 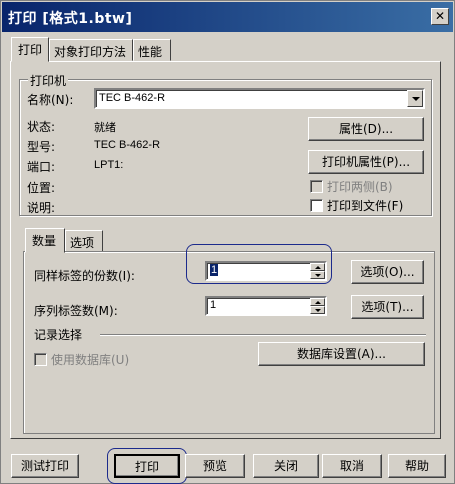 I want to click on use-database-checkbox, so click(x=40, y=359).